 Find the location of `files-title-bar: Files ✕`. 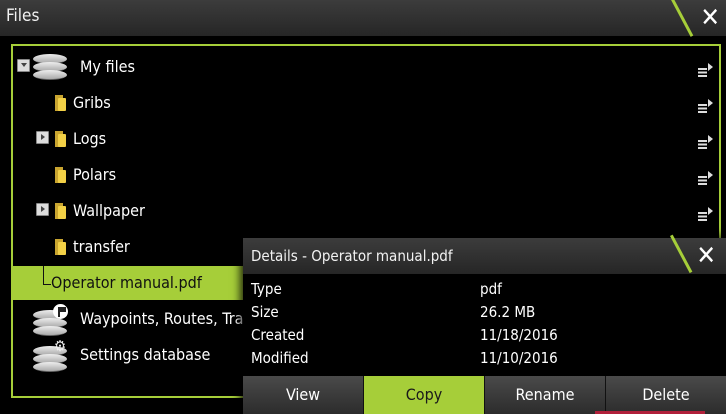

files-title-bar: Files ✕ is located at coordinates (363, 18).